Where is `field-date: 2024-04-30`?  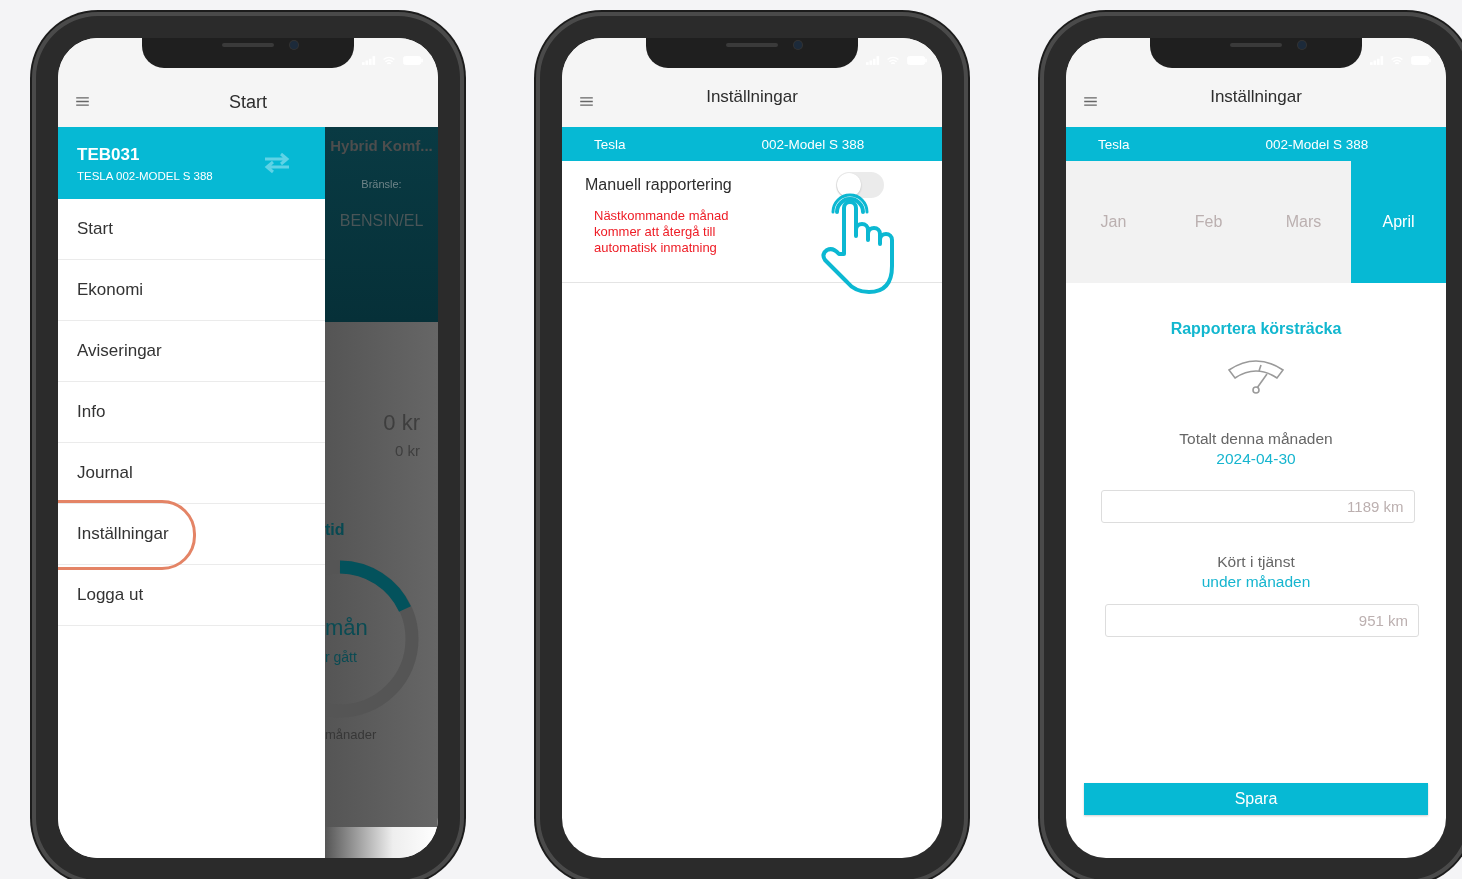
field-date: 2024-04-30 is located at coordinates (1256, 459).